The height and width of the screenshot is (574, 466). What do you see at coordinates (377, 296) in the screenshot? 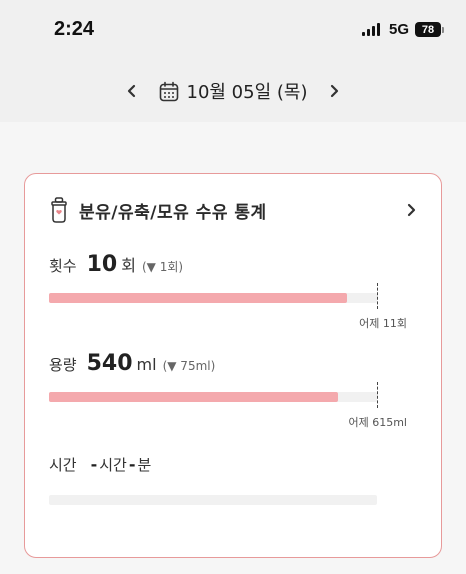
I see `count-yesterday-marker` at bounding box center [377, 296].